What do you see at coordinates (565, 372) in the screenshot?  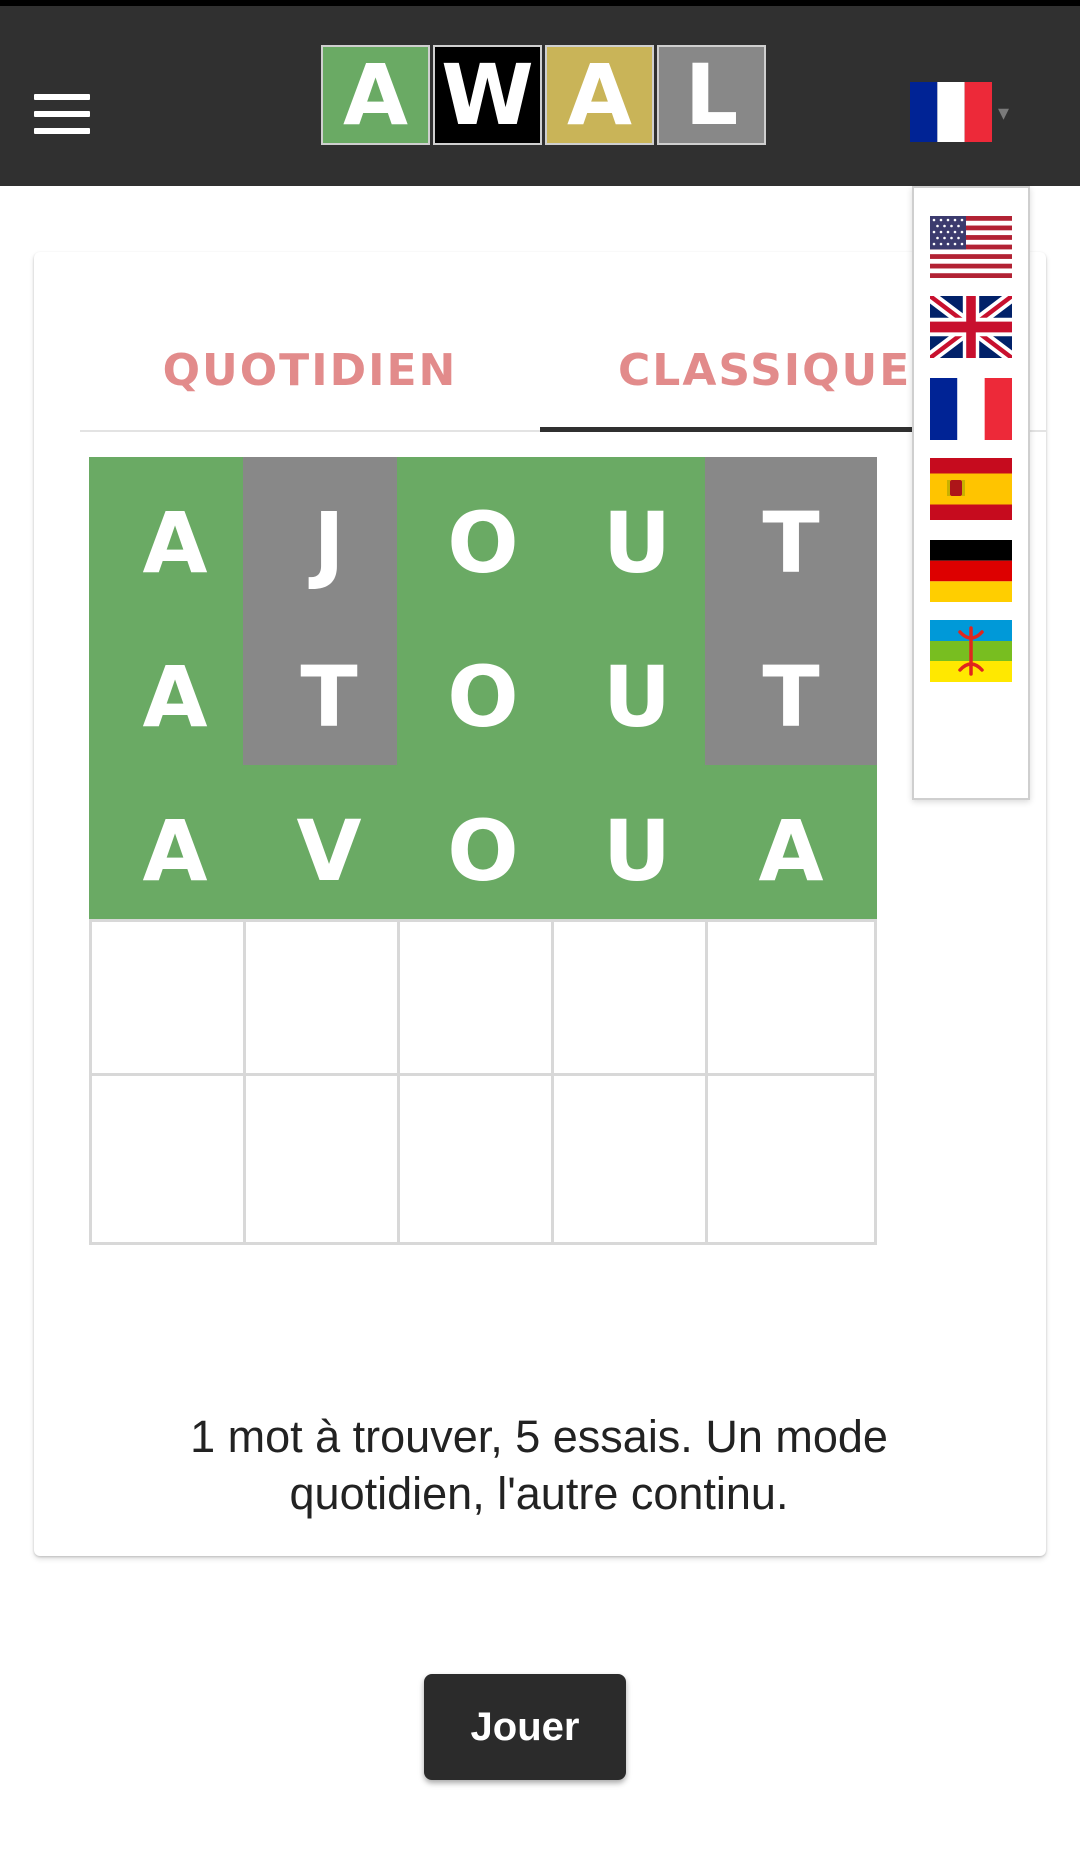 I see `mode-tabs: QUOTIDIEN CLASSIQUE` at bounding box center [565, 372].